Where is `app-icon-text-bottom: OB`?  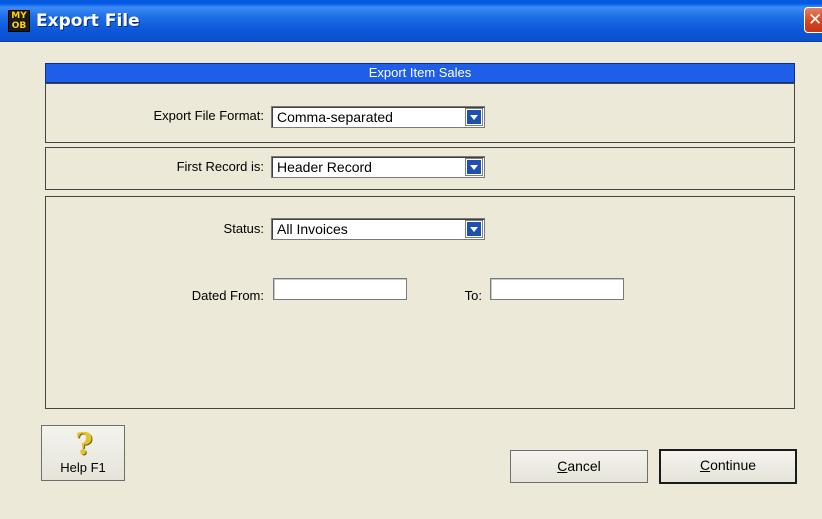 app-icon-text-bottom: OB is located at coordinates (19, 26).